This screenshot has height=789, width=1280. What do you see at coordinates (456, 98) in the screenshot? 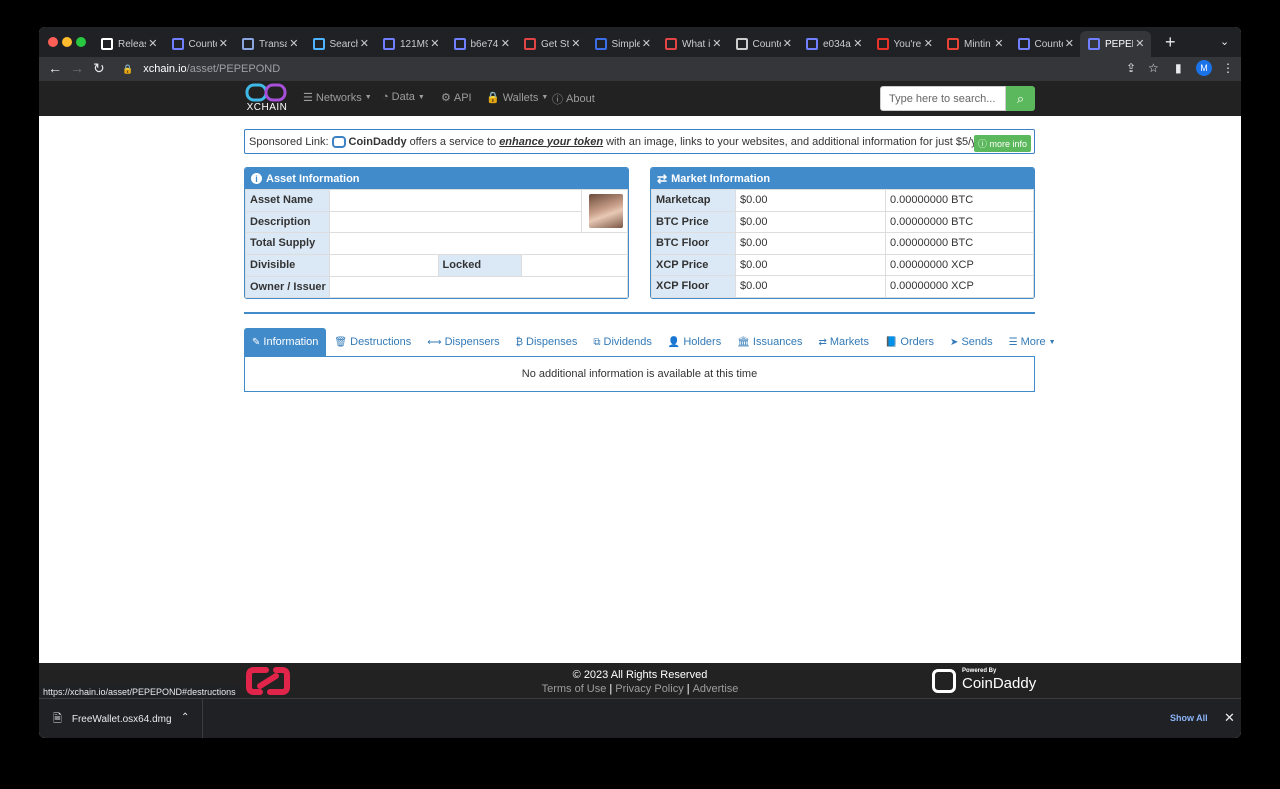
I see `nav-api: ⚙ API` at bounding box center [456, 98].